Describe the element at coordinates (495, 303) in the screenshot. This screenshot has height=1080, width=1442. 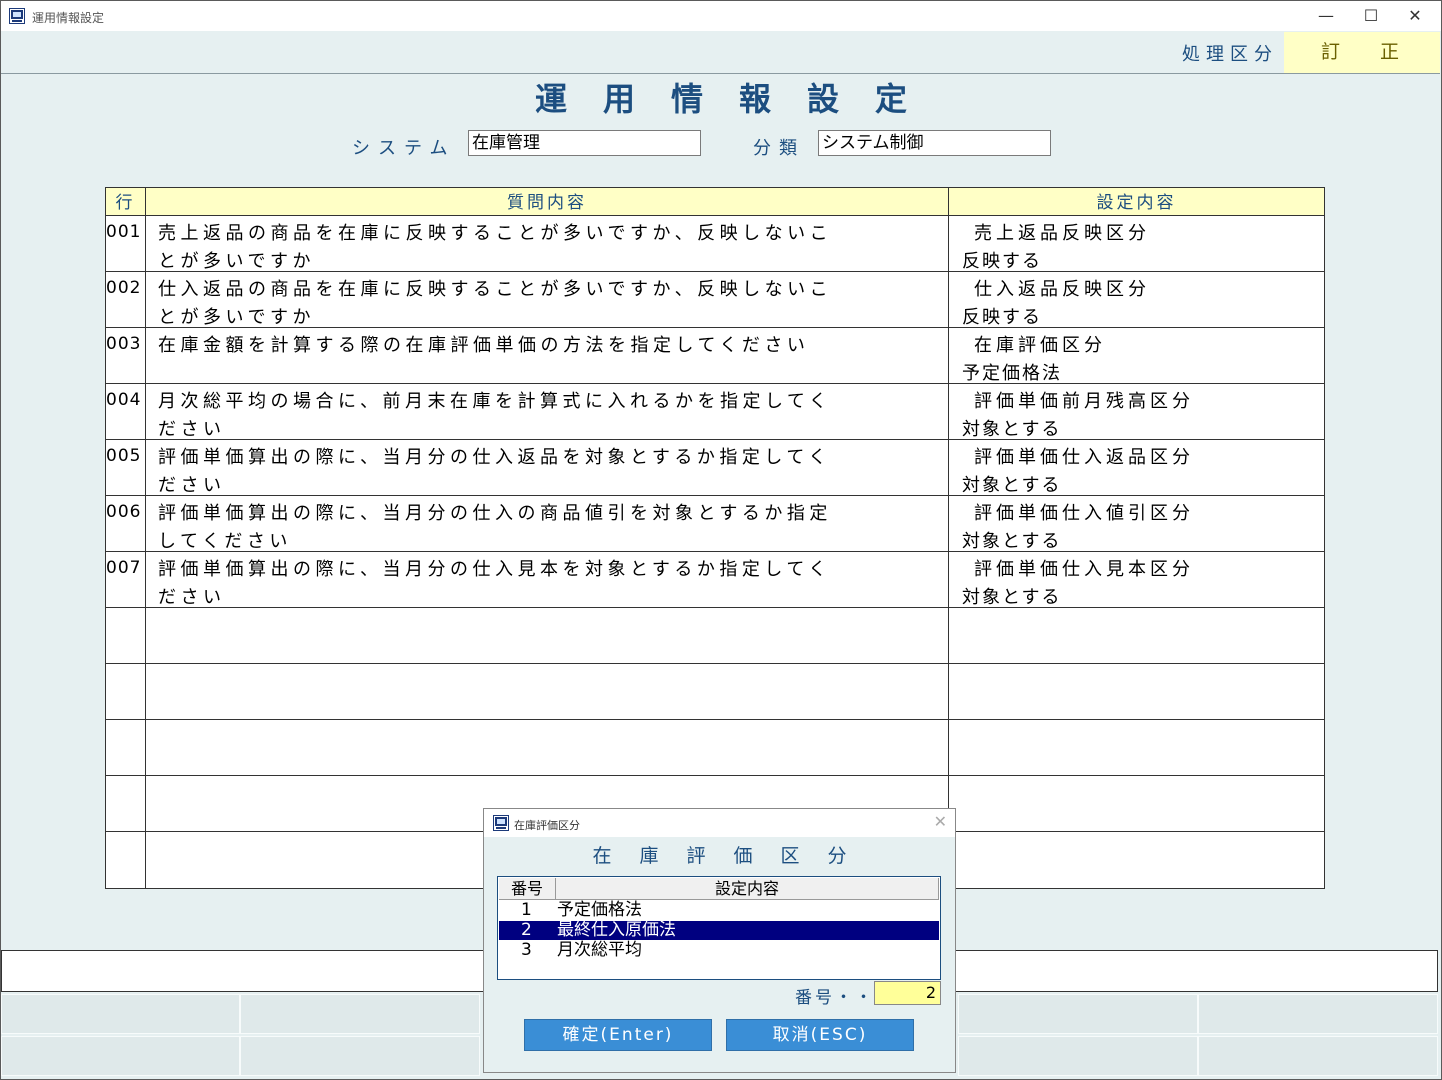
I see `row-question: 仕入返品の商品を在庫に反映することが多いですか、反映しないこ とが多いですか` at that location.